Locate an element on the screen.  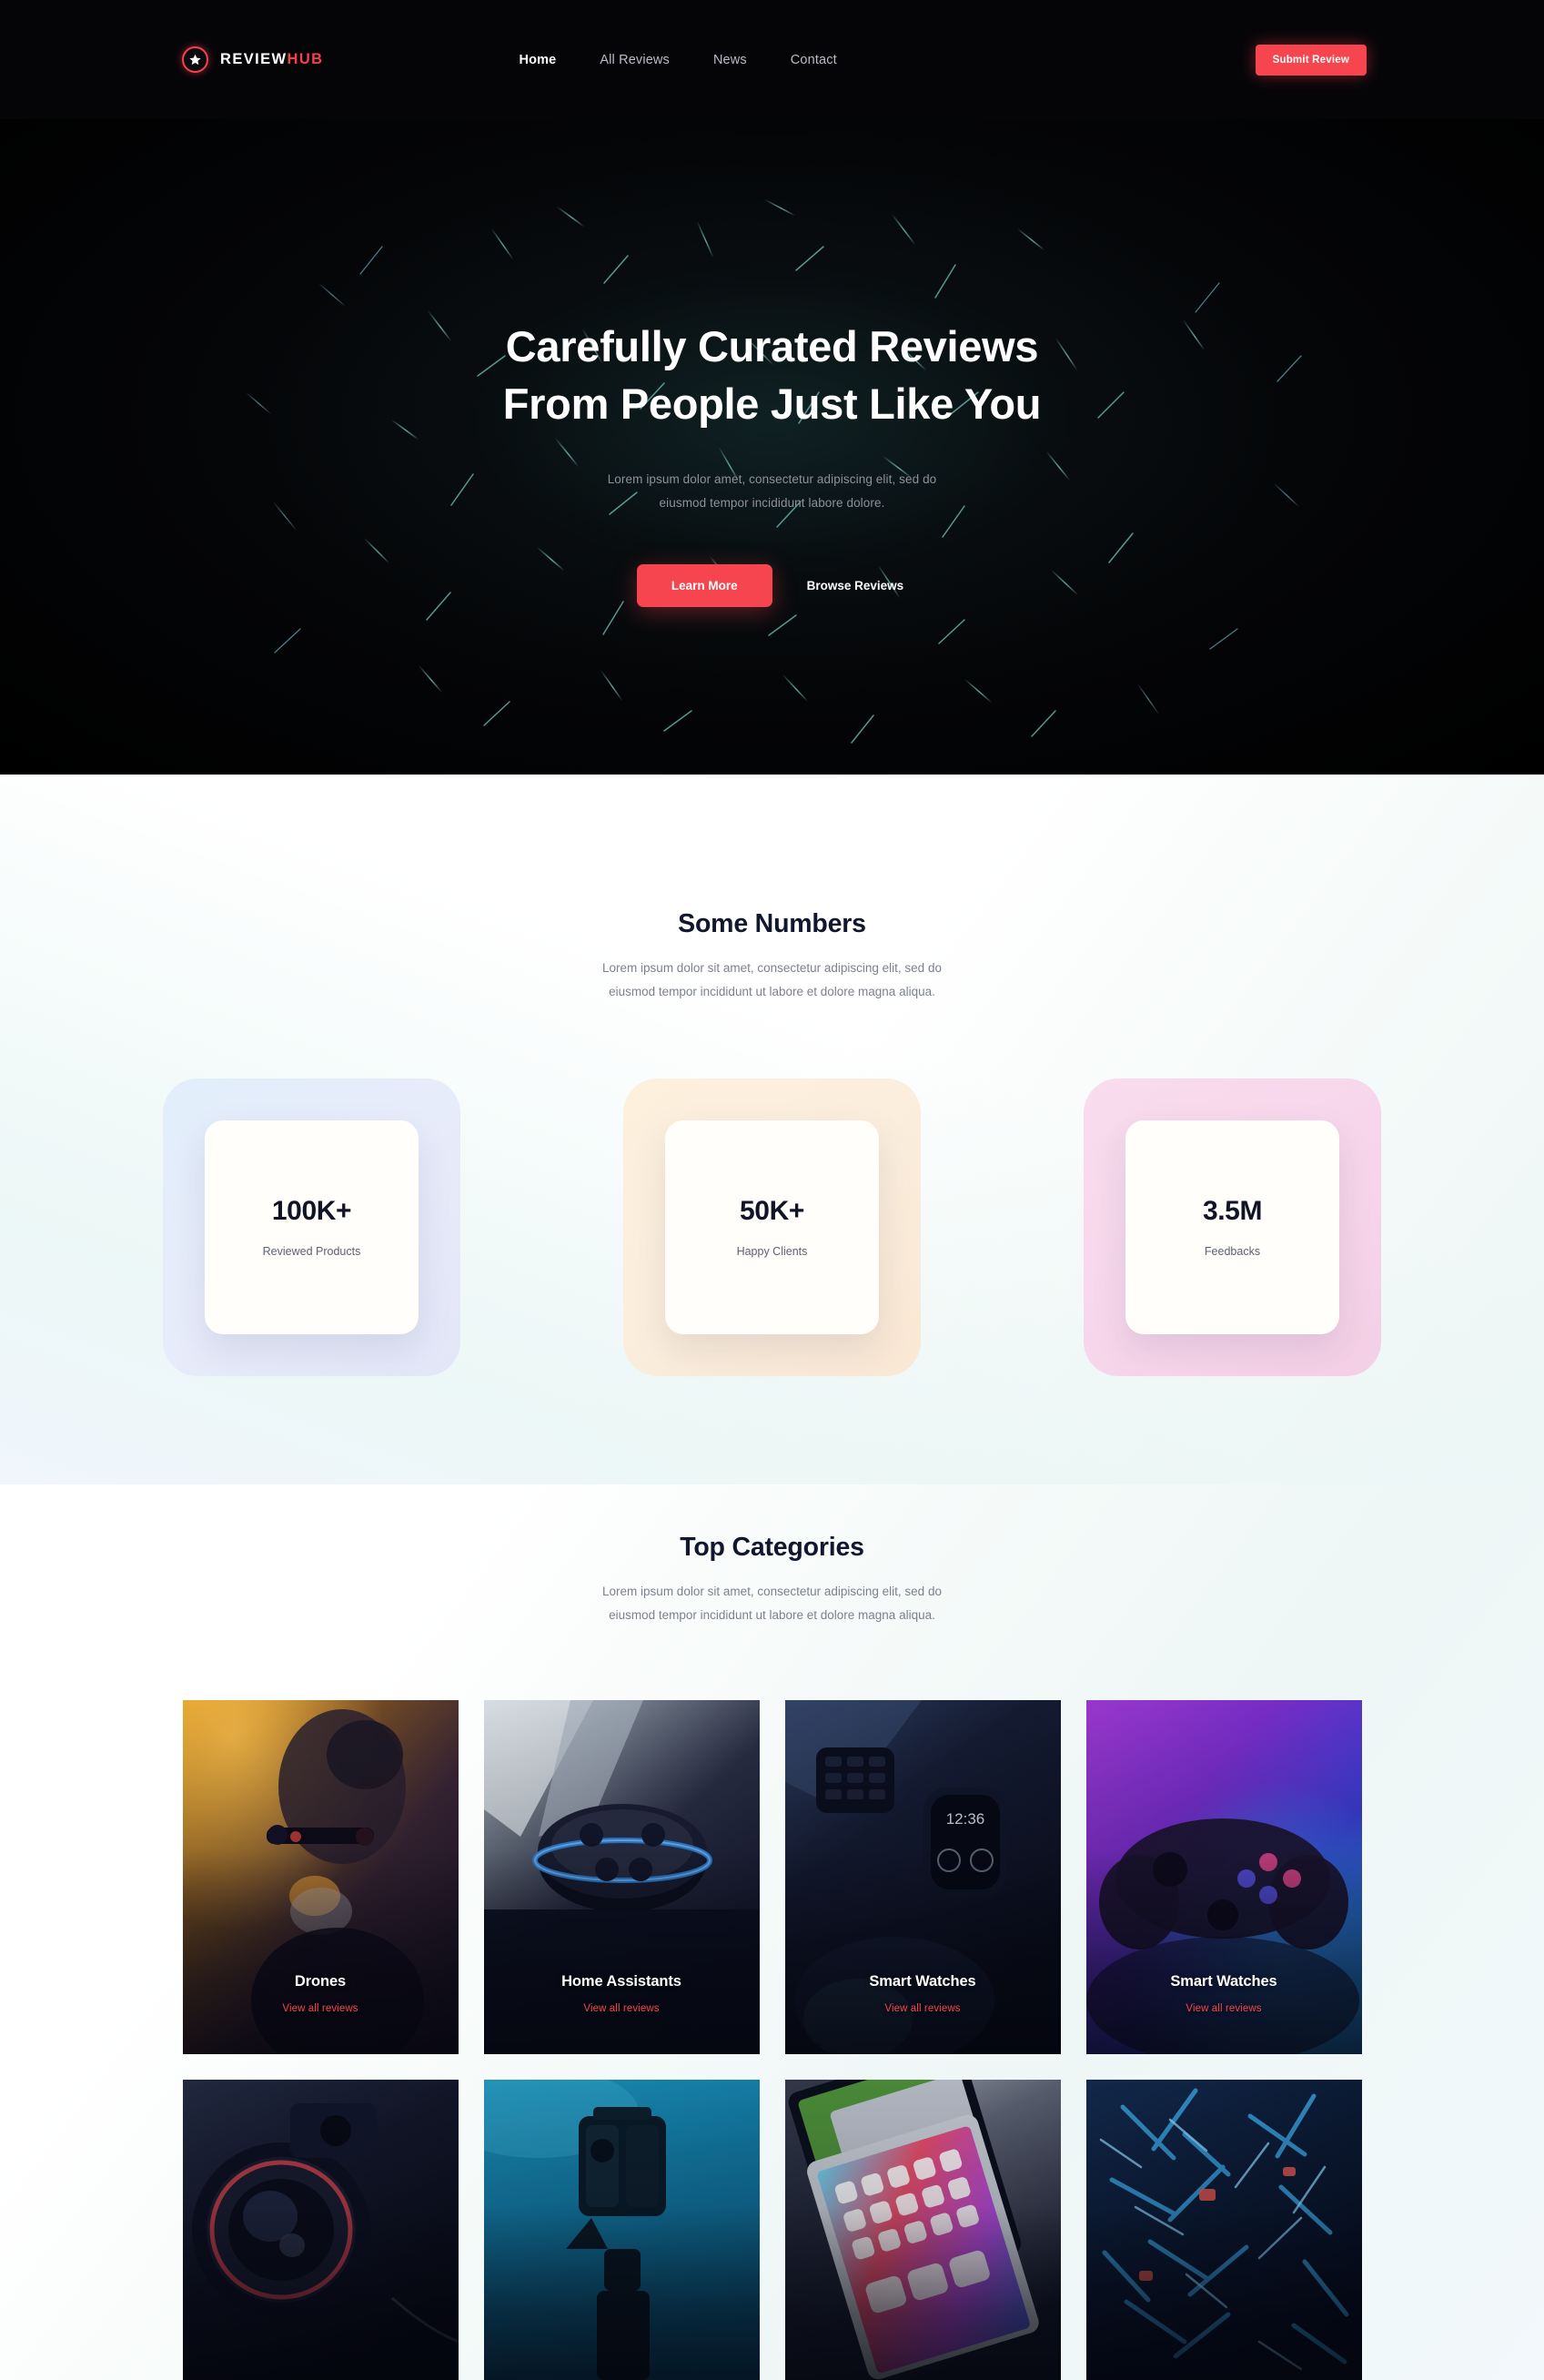
nav-item-contact: Contact is located at coordinates (814, 60).